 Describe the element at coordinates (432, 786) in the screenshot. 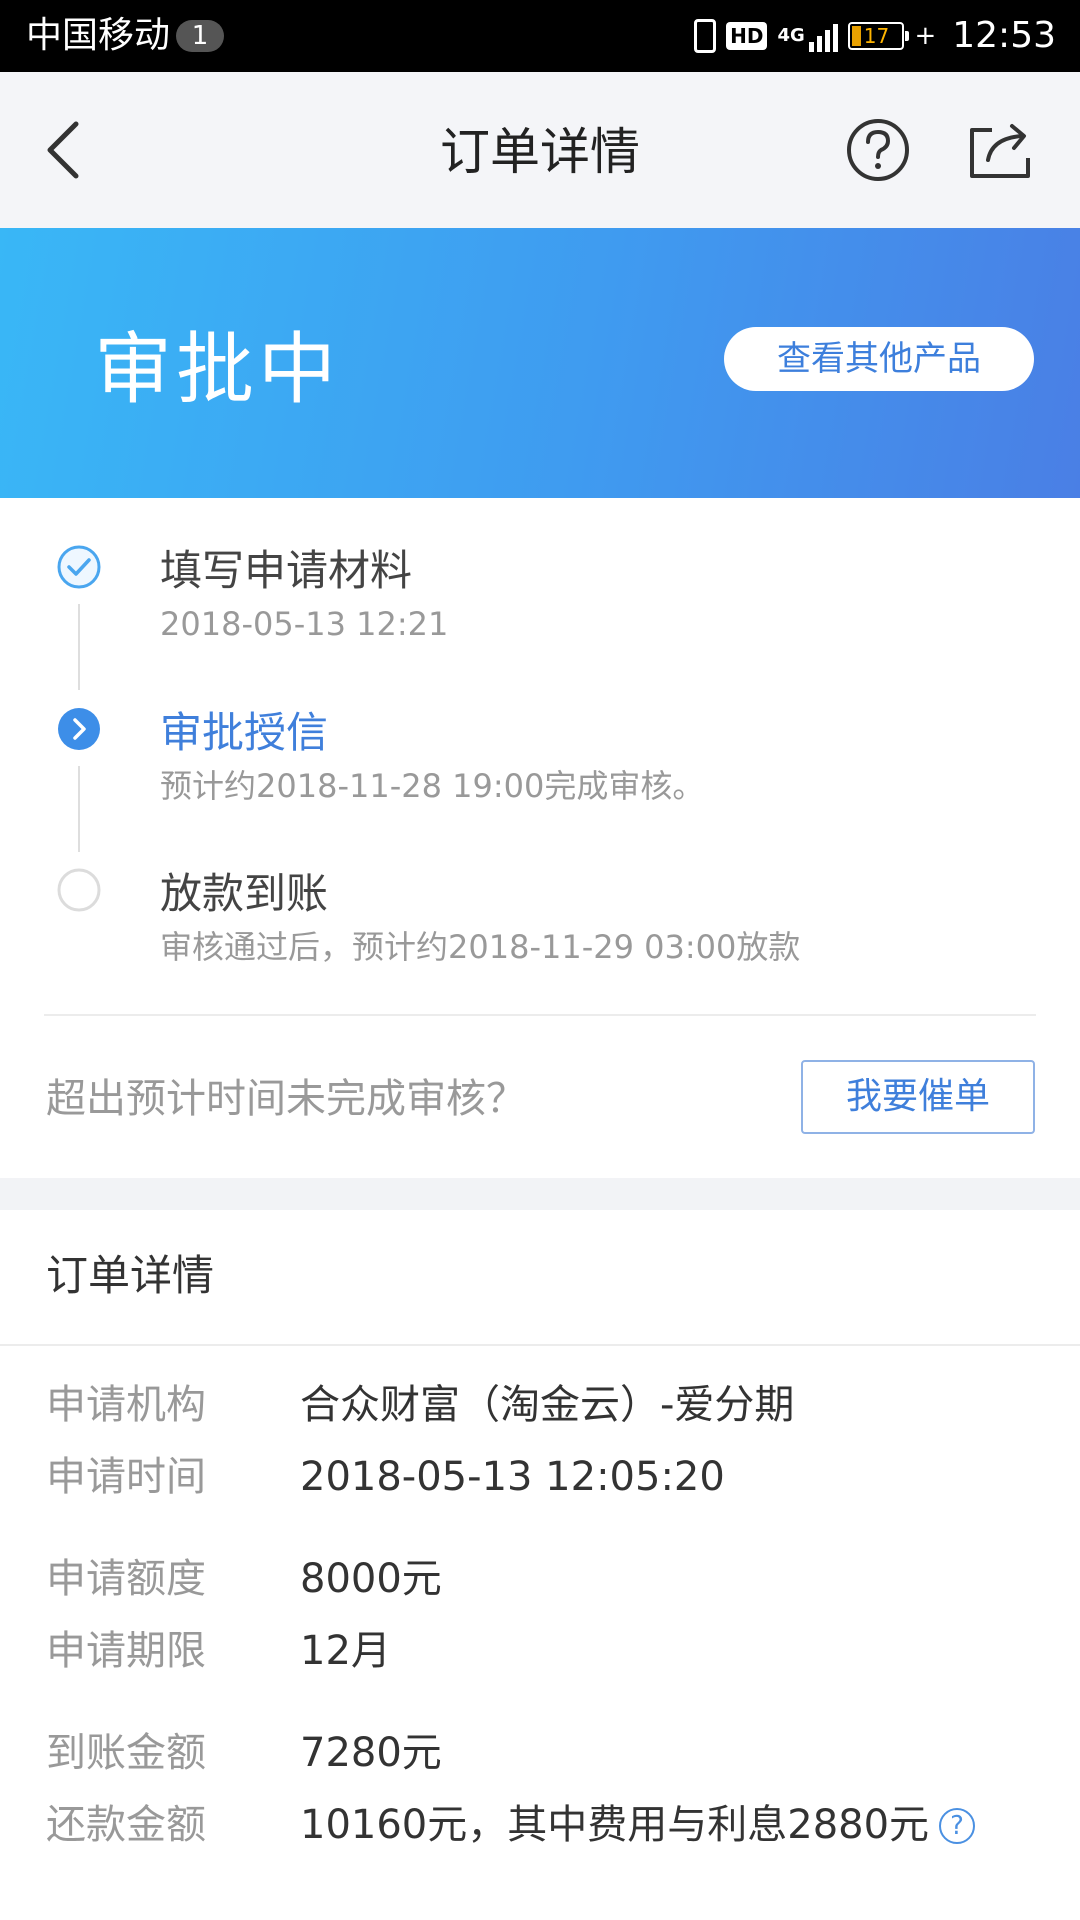

I see `timeline-step-subtitle: 预计约2018-11-28 19:00完成审核。` at that location.